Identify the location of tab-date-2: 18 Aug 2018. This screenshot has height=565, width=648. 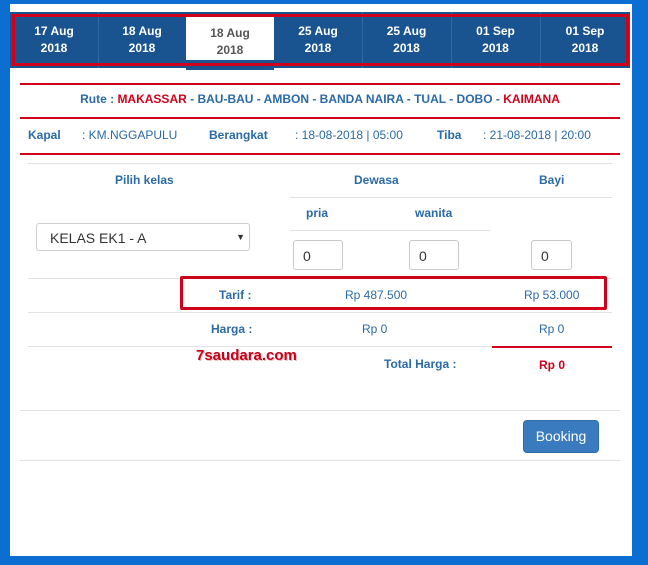
(142, 40).